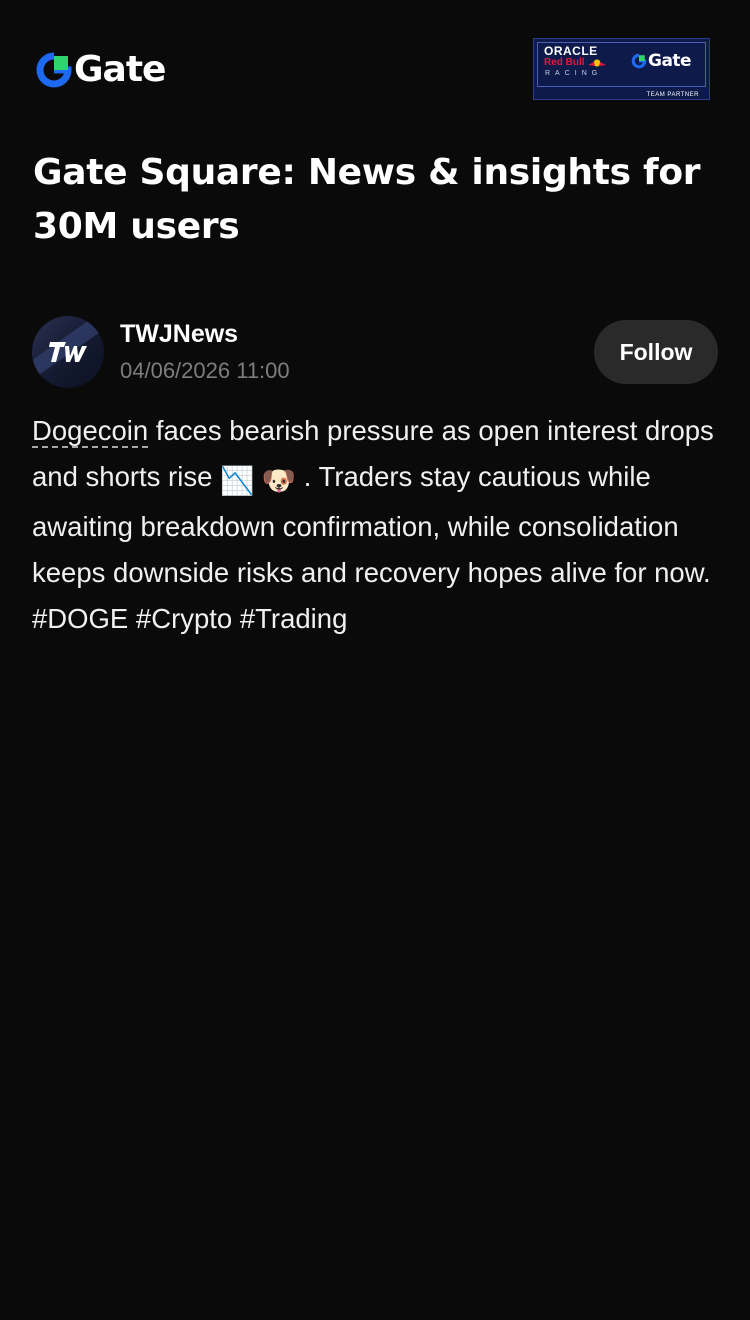 This screenshot has width=750, height=1320. I want to click on brand-logo: Gate, so click(101, 69).